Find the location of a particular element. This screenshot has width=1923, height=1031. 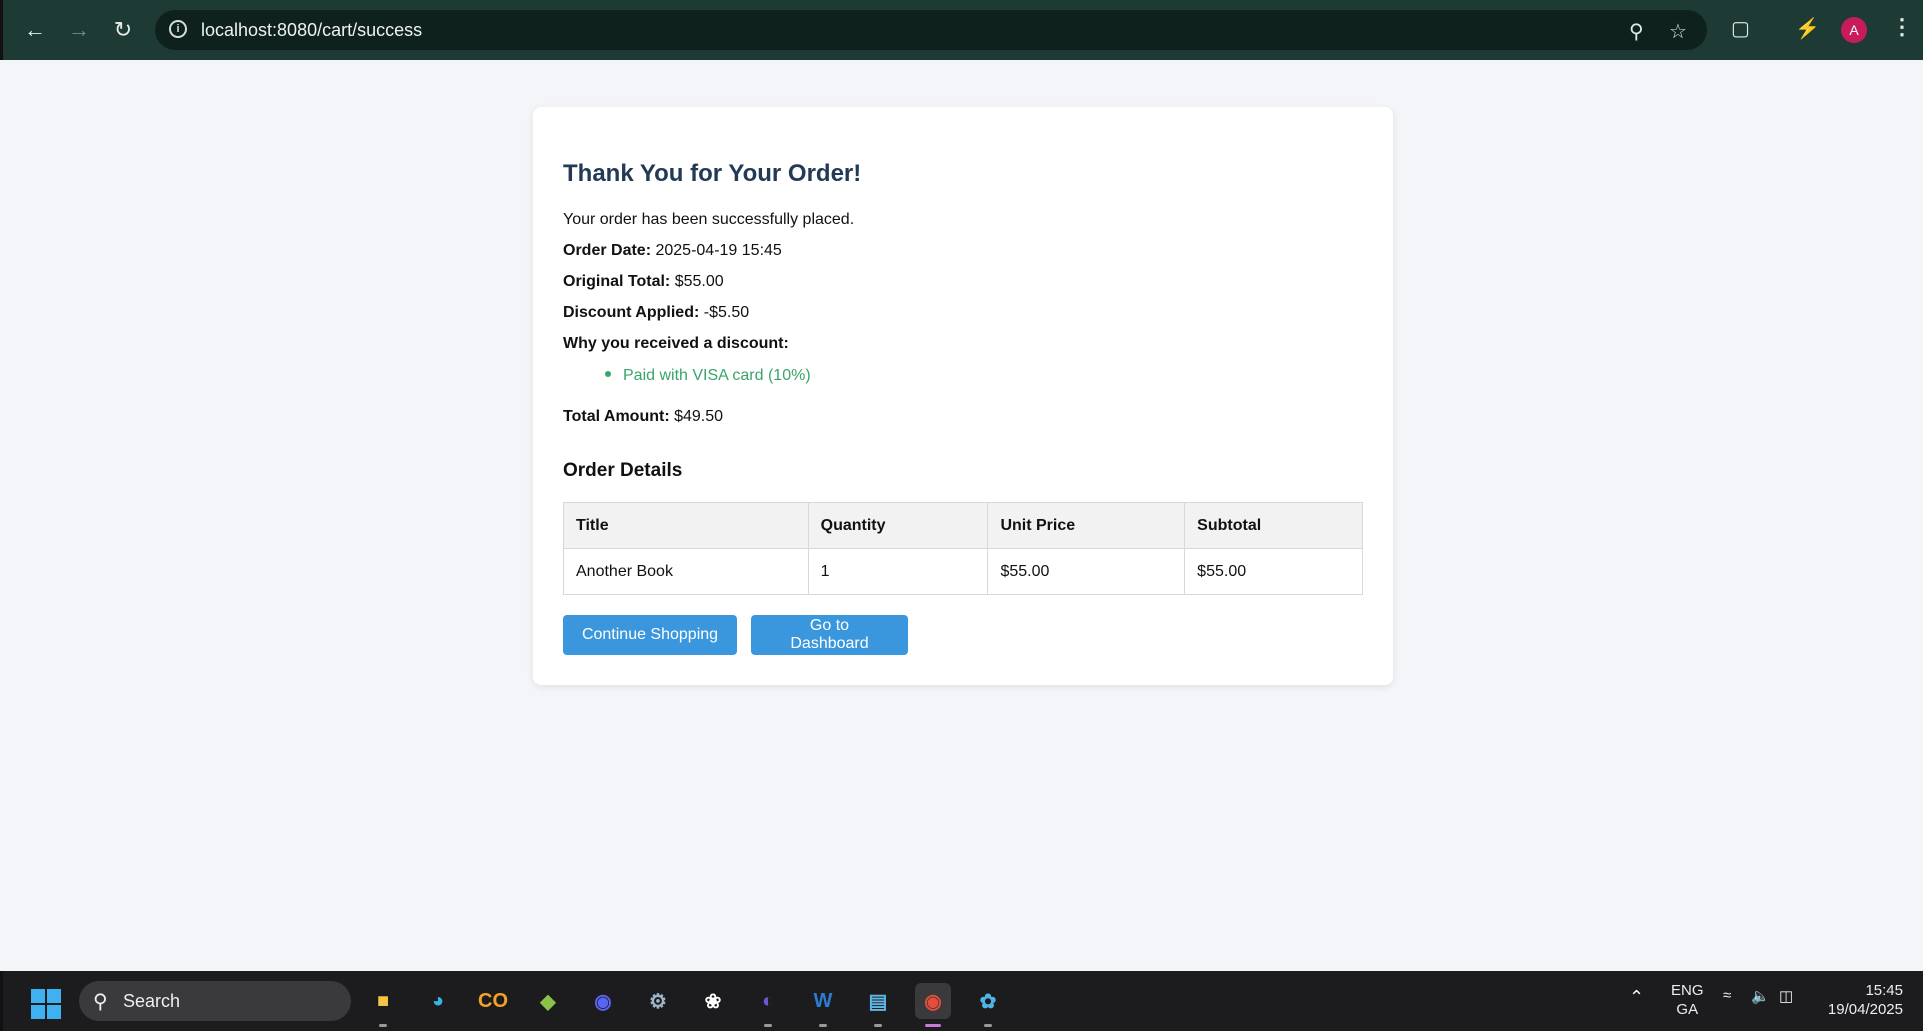

word-icon: W is located at coordinates (823, 1005).